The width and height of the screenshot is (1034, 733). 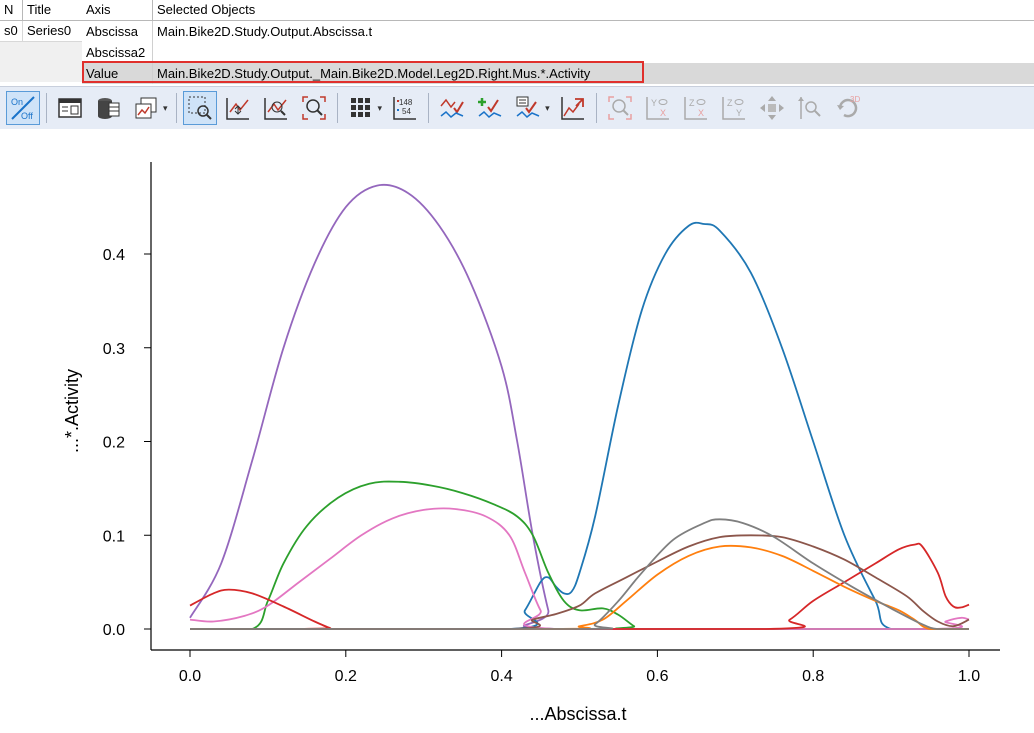 I want to click on x-tick-label: 0.0, so click(x=190, y=676).